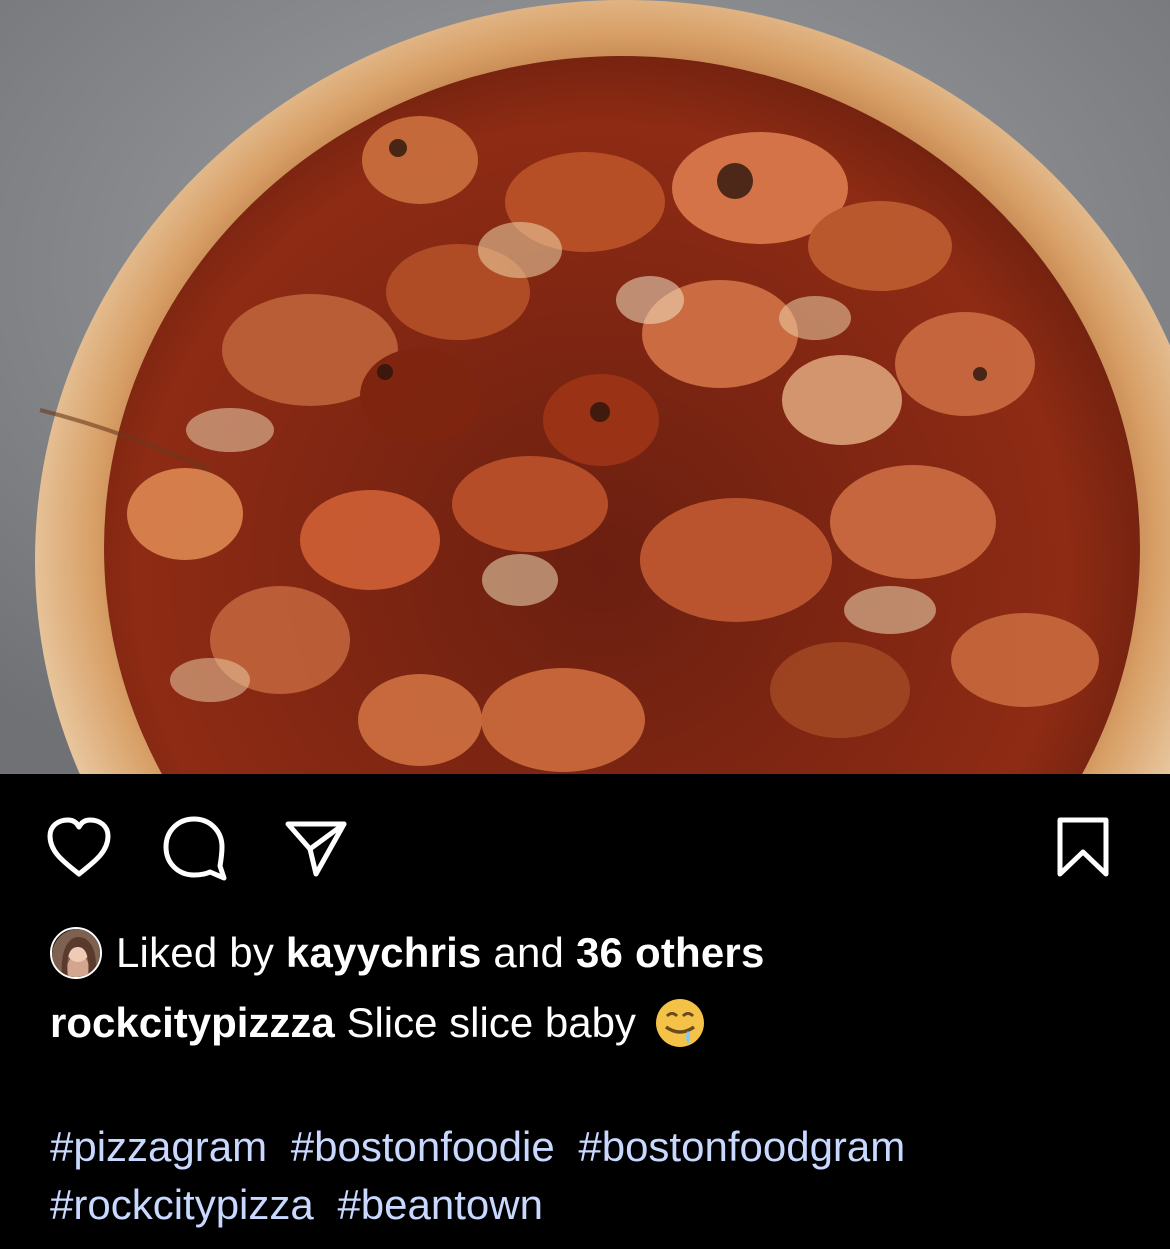 The width and height of the screenshot is (1170, 1249). I want to click on likes-summary: Liked by kayychris and 36 others, so click(407, 953).